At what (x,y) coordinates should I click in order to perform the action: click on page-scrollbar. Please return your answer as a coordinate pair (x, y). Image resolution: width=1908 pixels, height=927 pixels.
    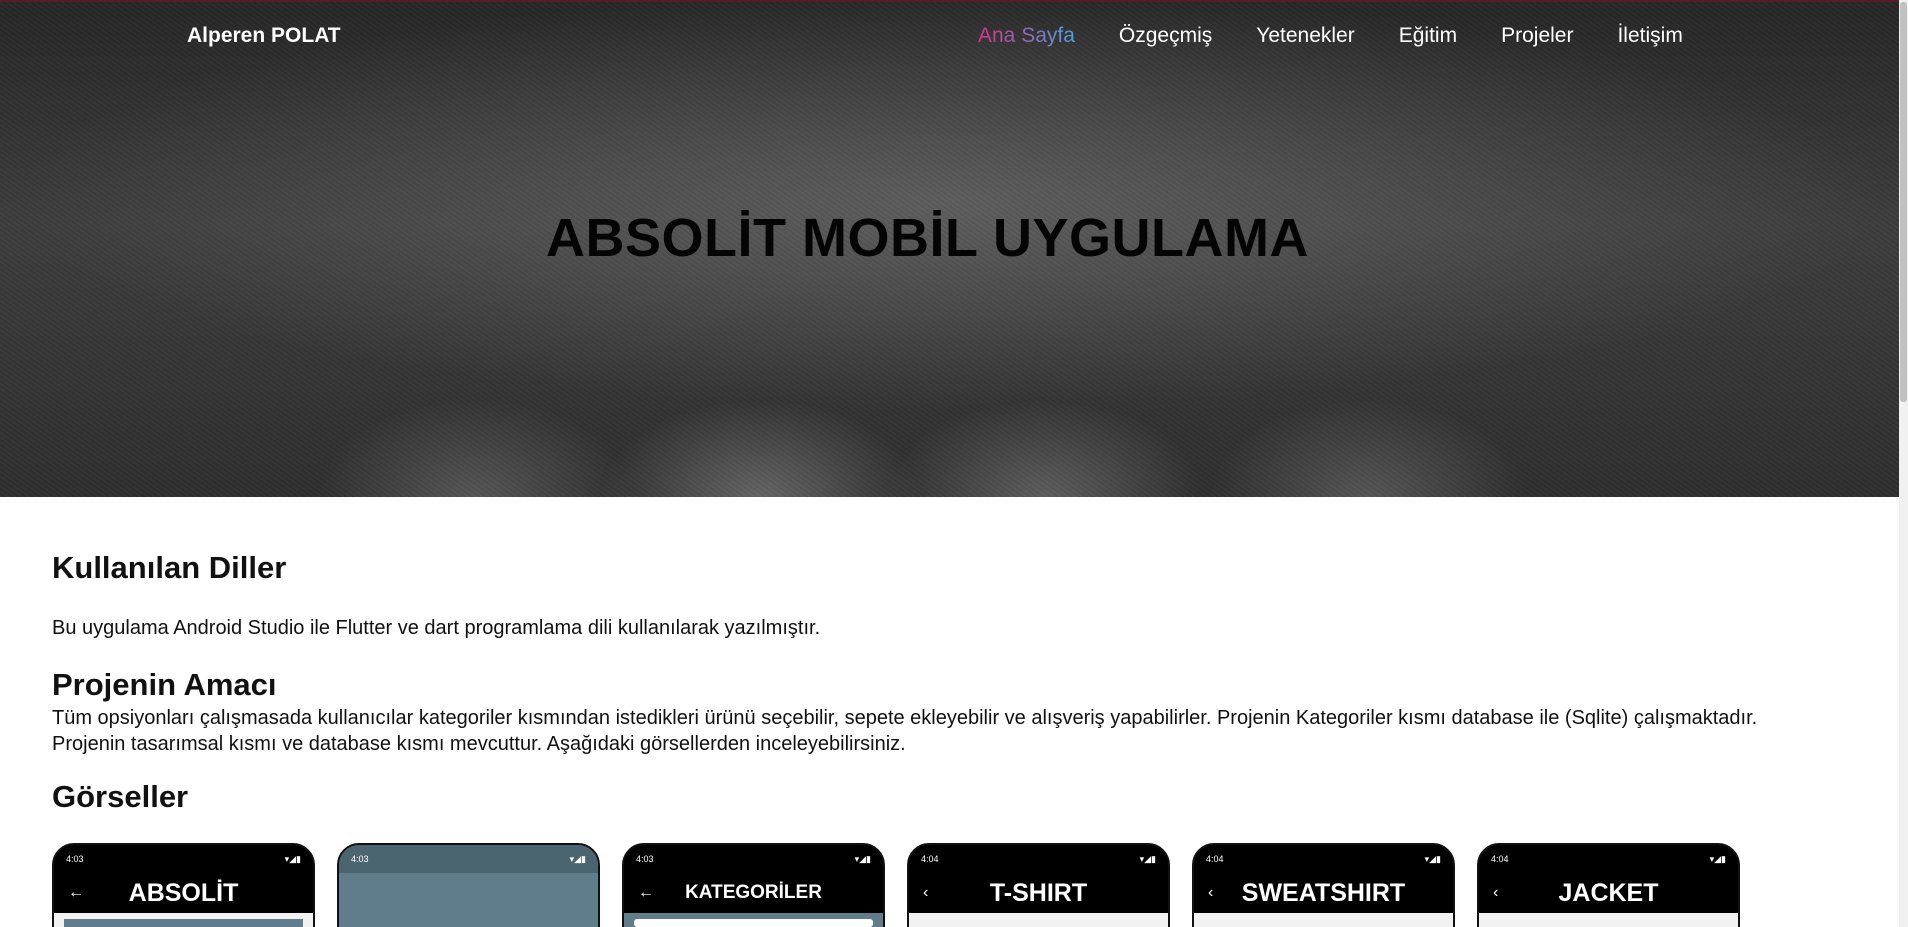
    Looking at the image, I should click on (1903, 463).